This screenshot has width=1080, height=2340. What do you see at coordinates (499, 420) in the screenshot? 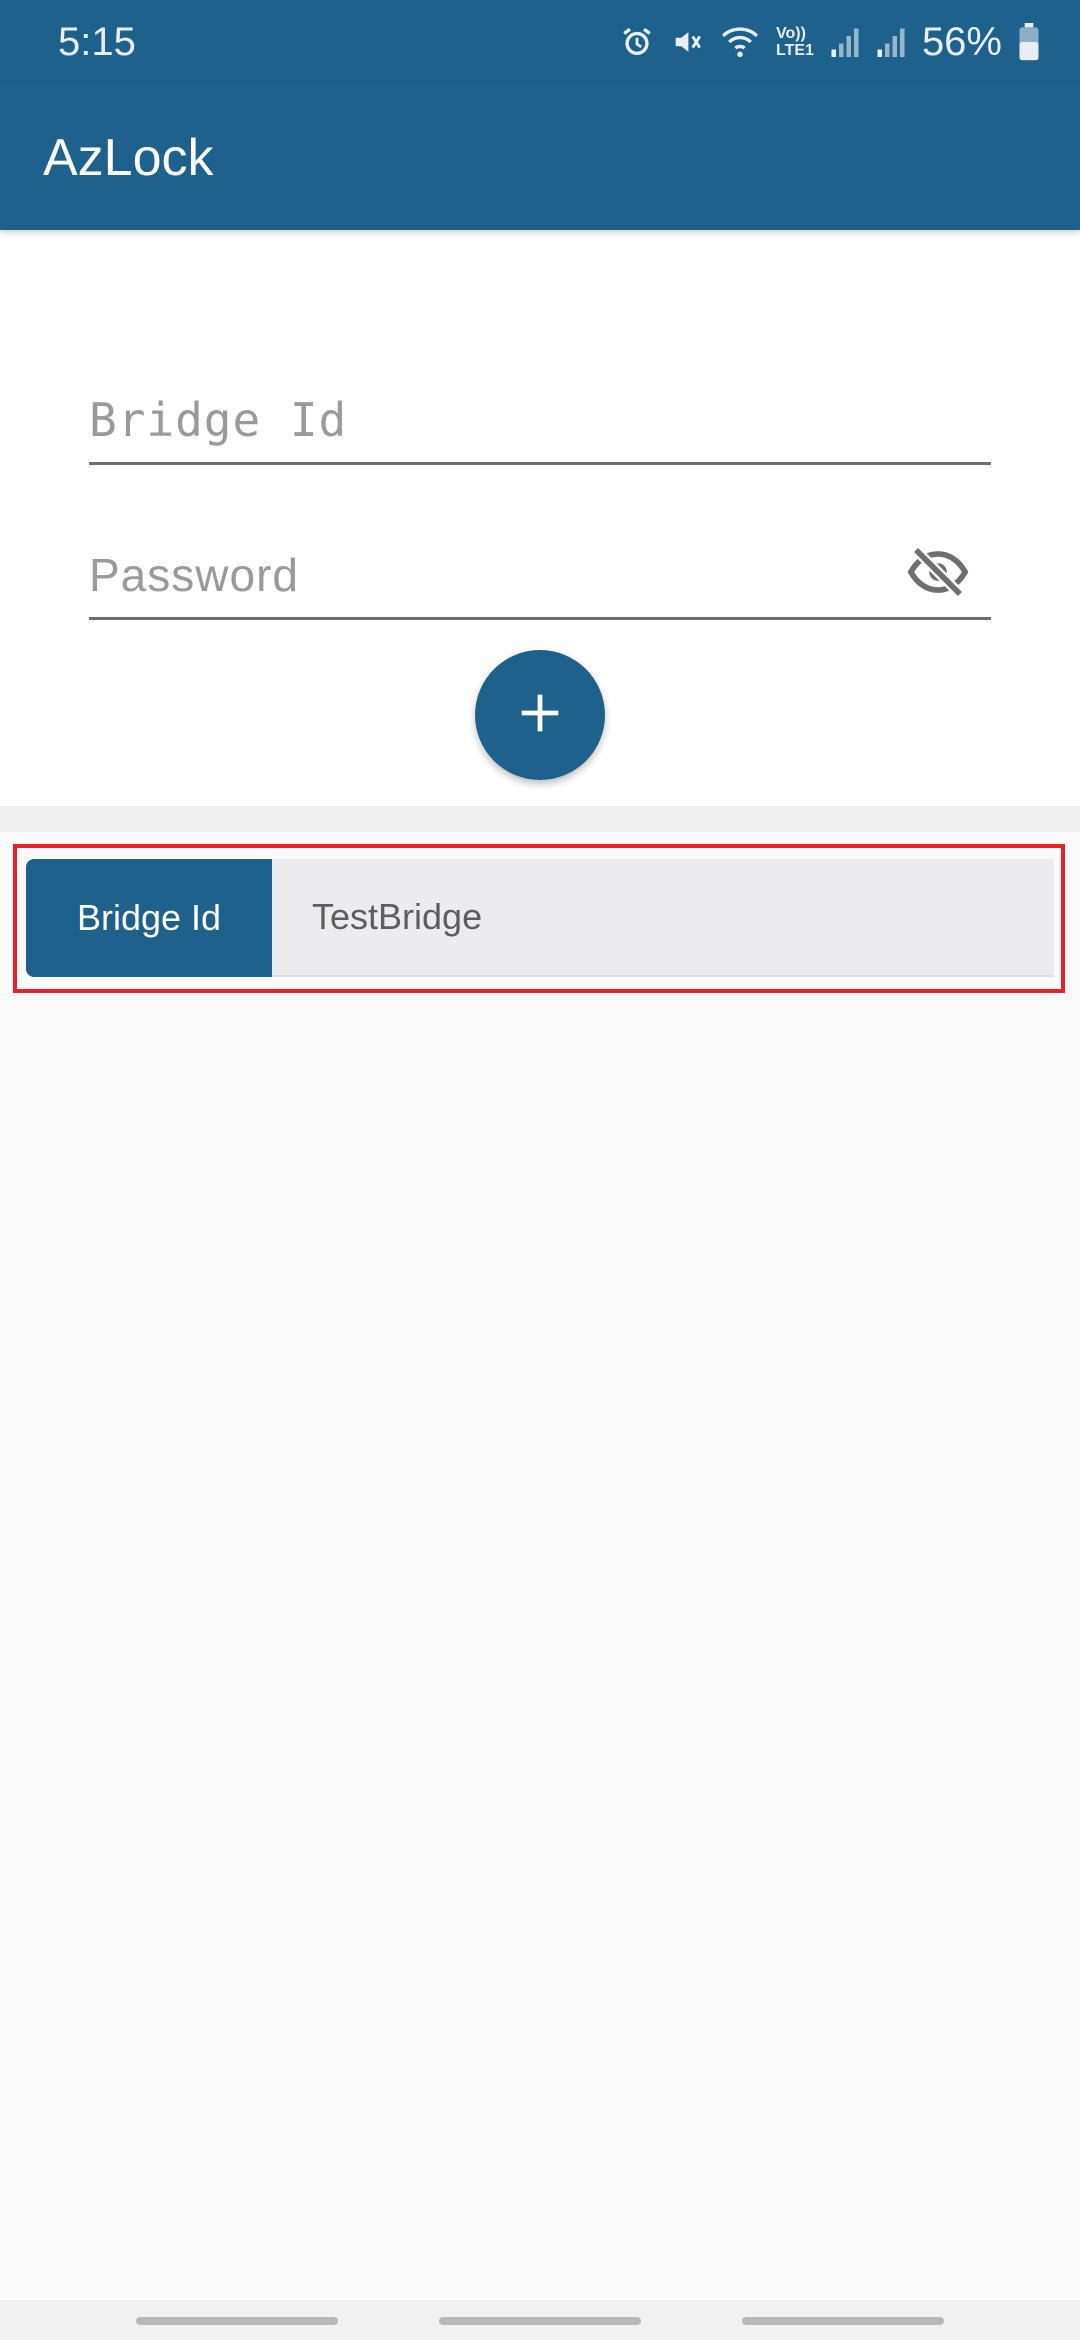
I see `bridge-id-input` at bounding box center [499, 420].